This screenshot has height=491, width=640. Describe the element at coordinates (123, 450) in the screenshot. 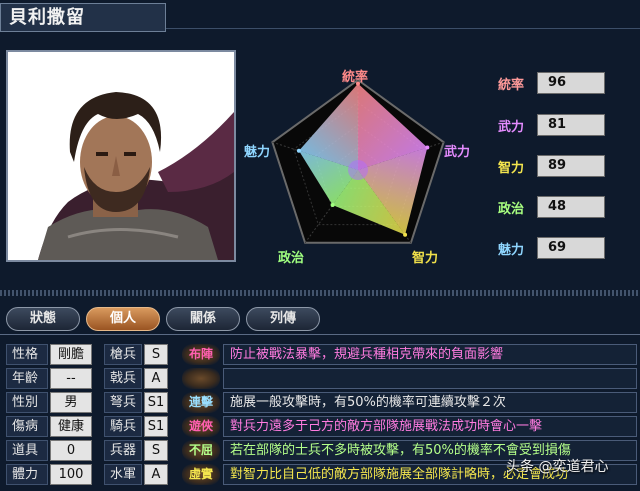

I see `aptitude-label: 兵器` at that location.